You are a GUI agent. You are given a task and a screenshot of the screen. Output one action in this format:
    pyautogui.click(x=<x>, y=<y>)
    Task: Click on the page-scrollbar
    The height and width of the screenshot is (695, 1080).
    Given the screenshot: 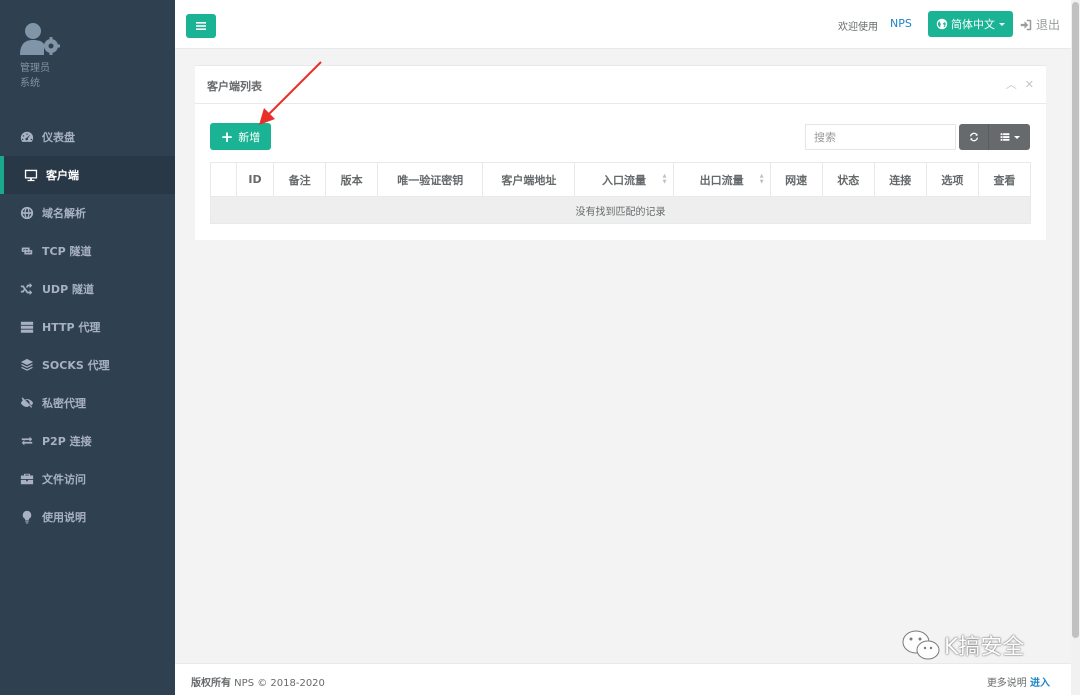 What is the action you would take?
    pyautogui.click(x=1075, y=347)
    